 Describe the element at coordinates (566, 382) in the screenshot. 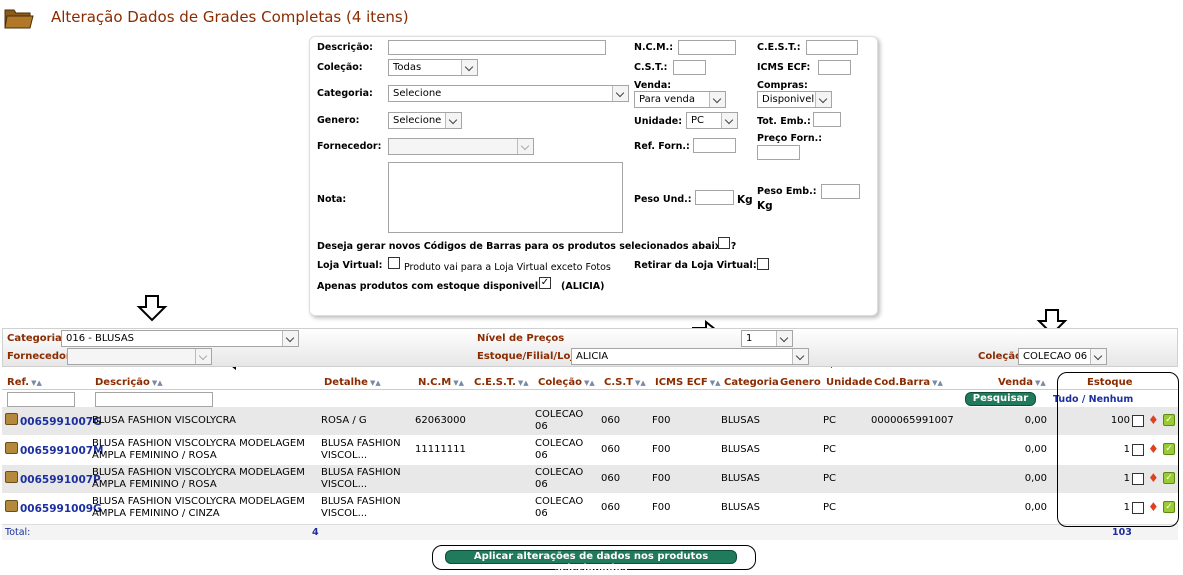

I see `col-header-colecao: Coleção ▼▲` at that location.